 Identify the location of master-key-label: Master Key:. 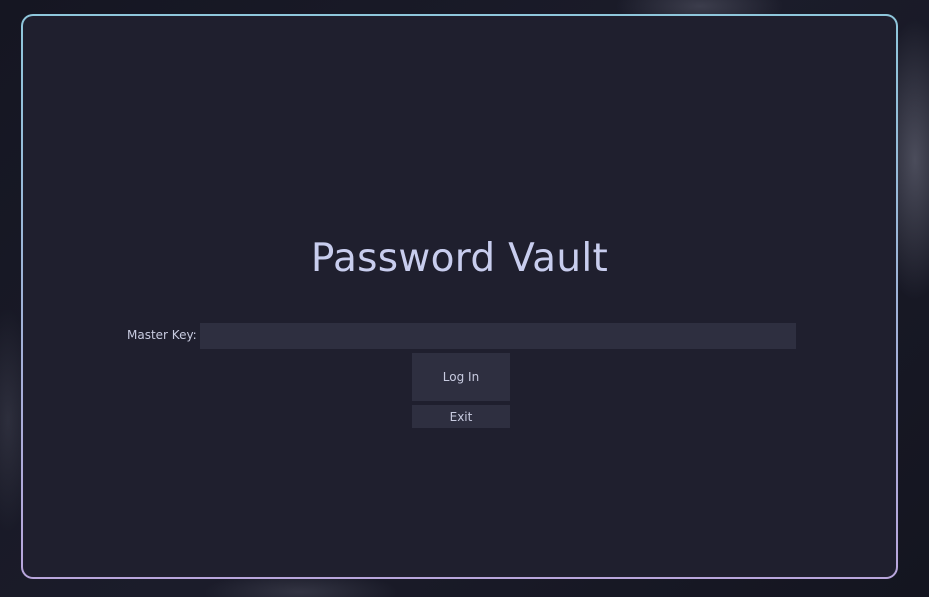
(162, 335).